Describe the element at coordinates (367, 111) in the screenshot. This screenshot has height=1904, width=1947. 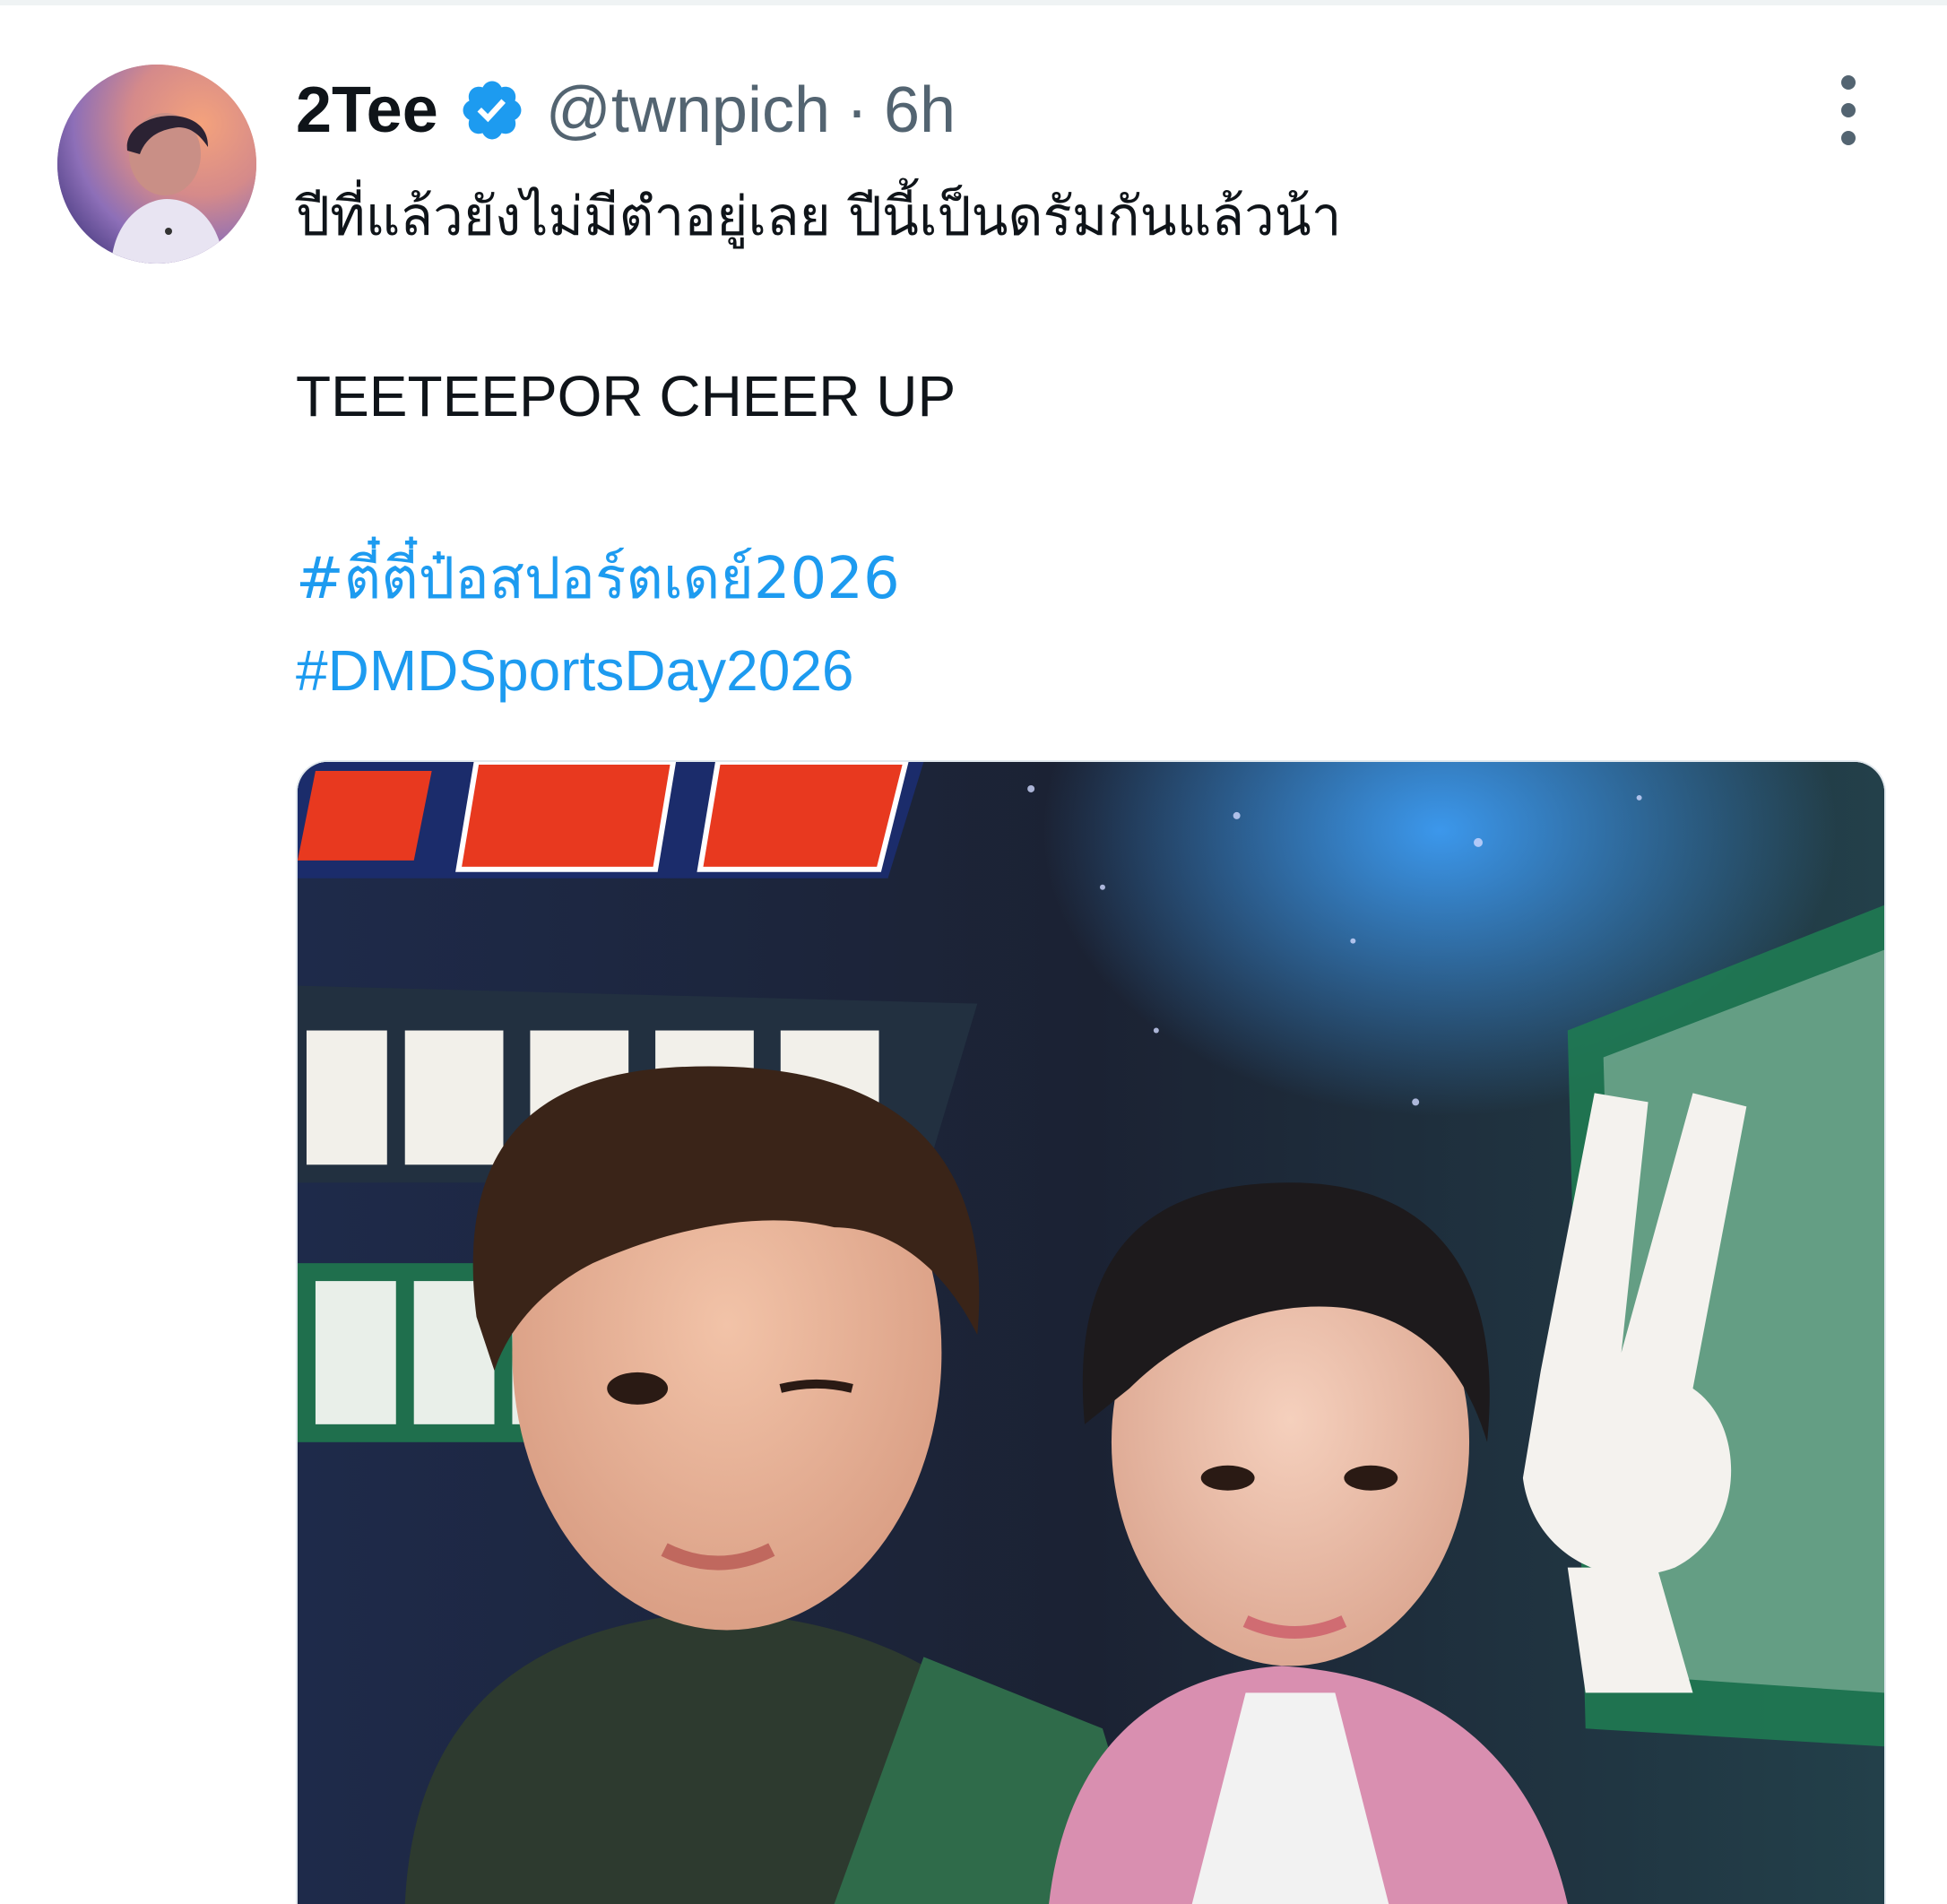
I see `display-name: 2Tee` at that location.